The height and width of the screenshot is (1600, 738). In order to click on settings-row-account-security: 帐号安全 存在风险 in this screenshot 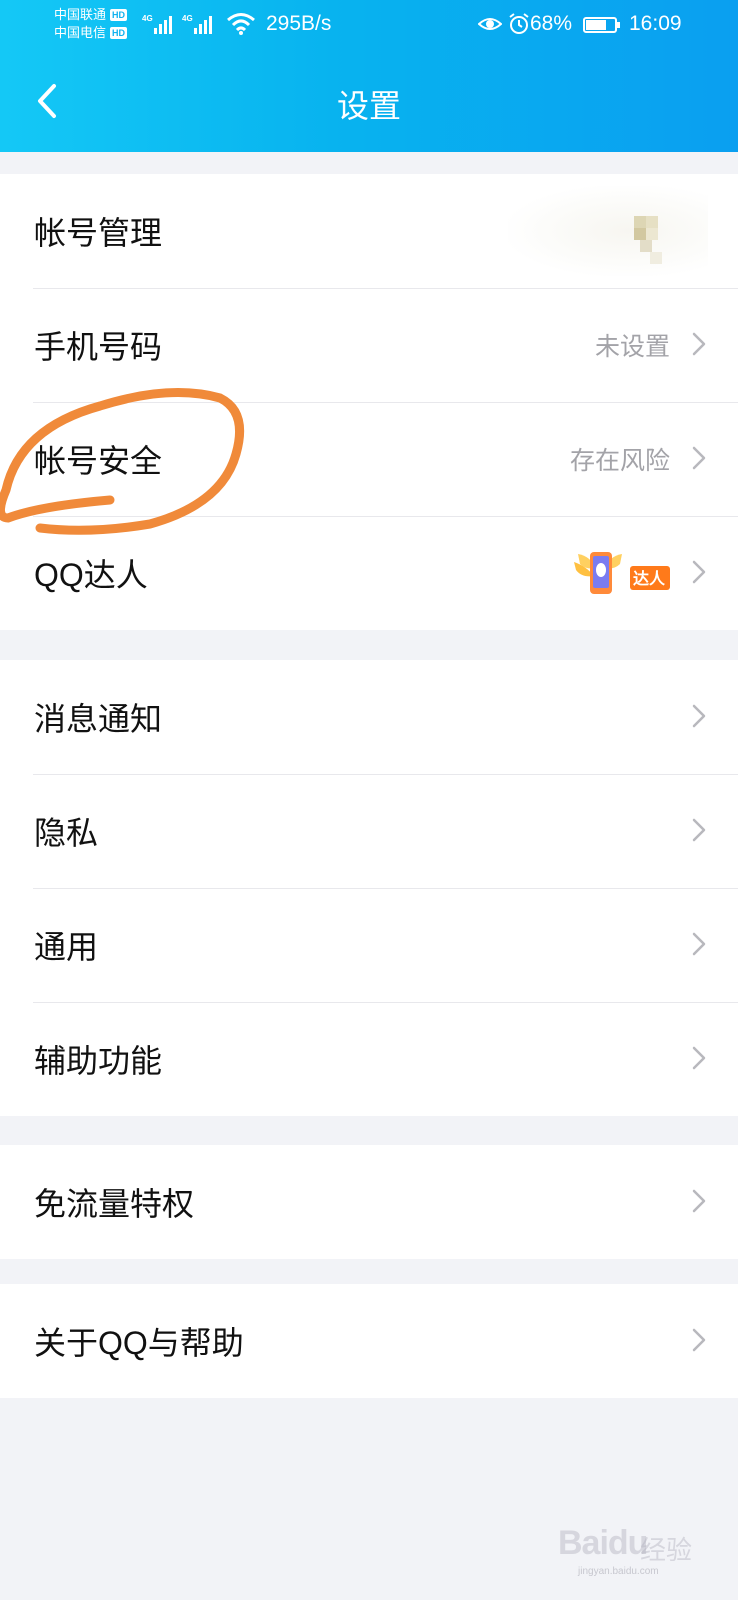, I will do `click(369, 459)`.